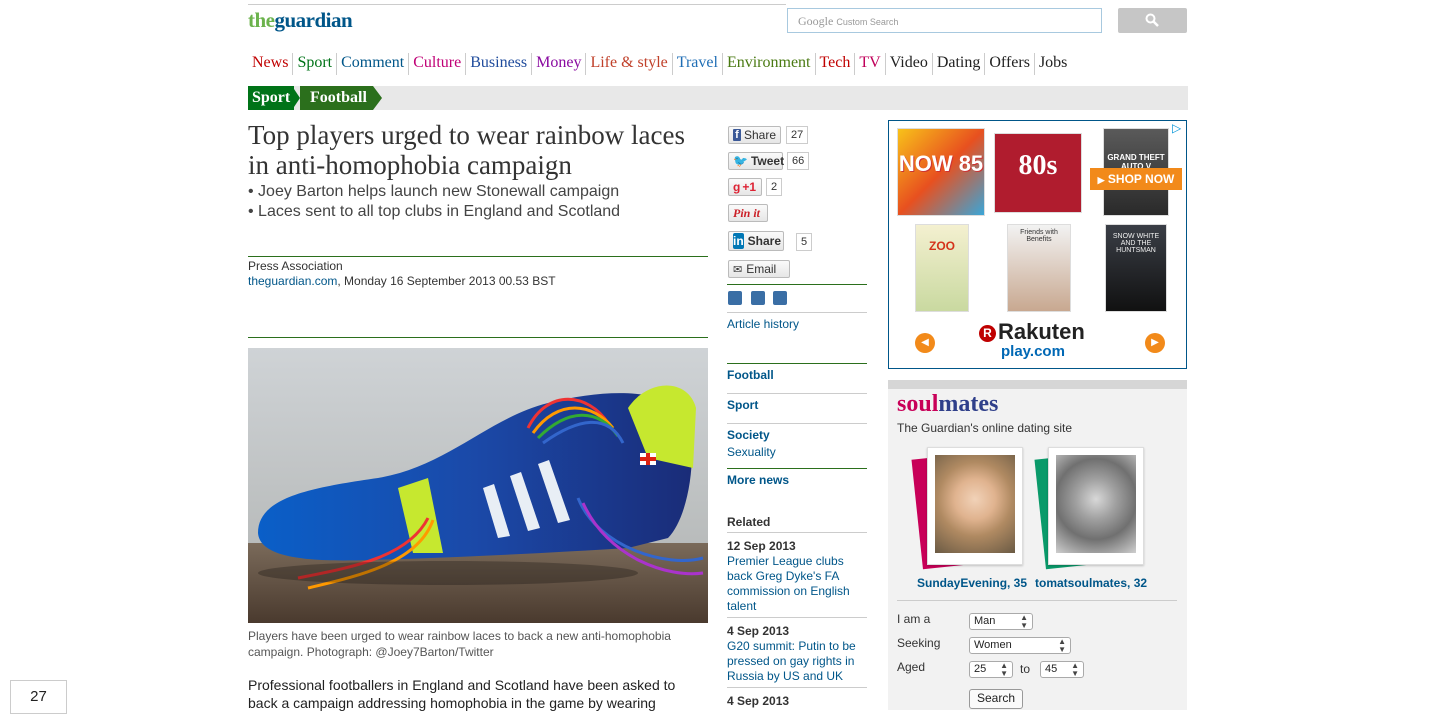 This screenshot has height=714, width=1432. I want to click on gender-select: Man ▲ ▼, so click(1001, 621).